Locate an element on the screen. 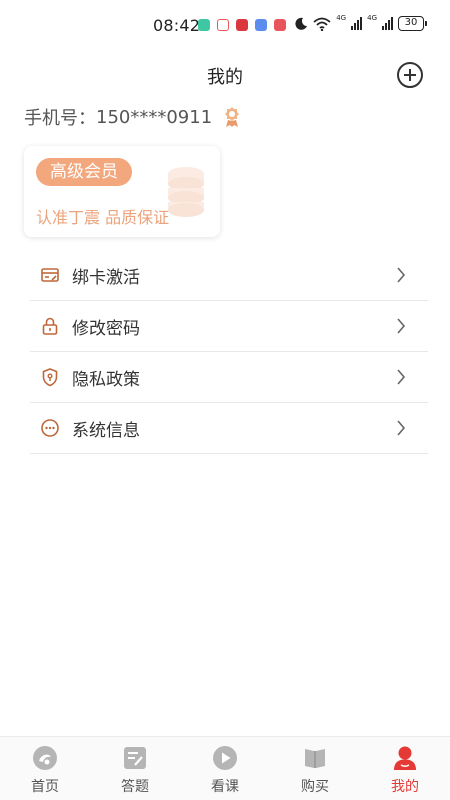 The image size is (450, 800). menu-item-label: 绑卡激活 is located at coordinates (106, 277).